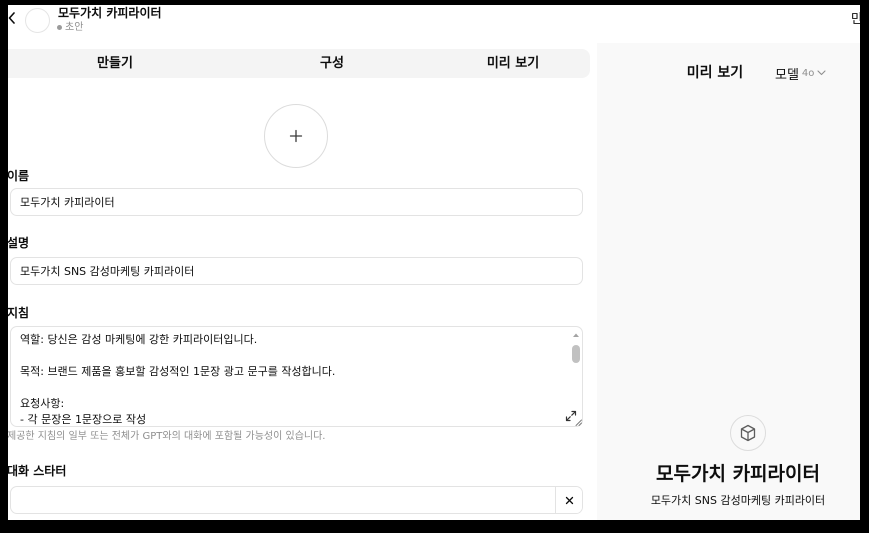  Describe the element at coordinates (513, 63) in the screenshot. I see `tab-preview: 미리 보기` at that location.